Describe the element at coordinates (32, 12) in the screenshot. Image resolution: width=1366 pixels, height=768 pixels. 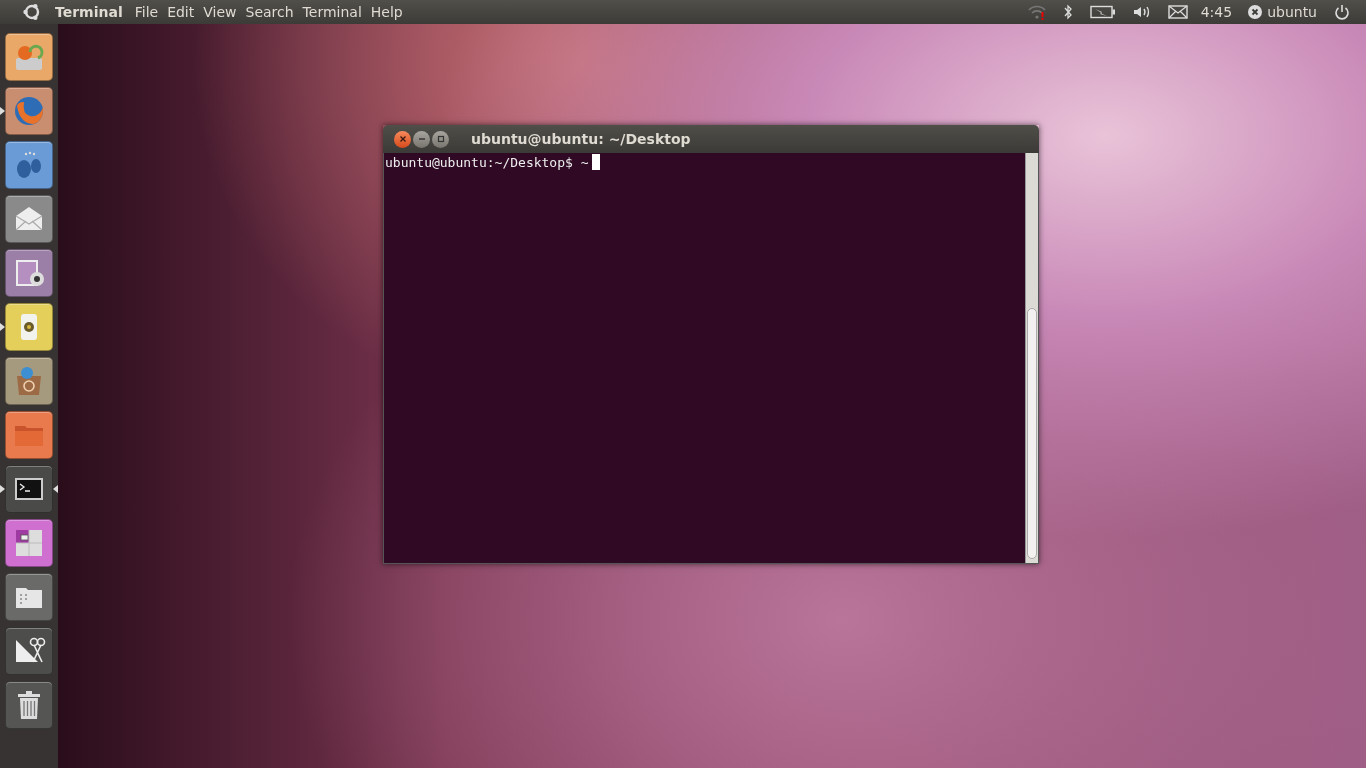
I see `ubuntu-logo-icon` at that location.